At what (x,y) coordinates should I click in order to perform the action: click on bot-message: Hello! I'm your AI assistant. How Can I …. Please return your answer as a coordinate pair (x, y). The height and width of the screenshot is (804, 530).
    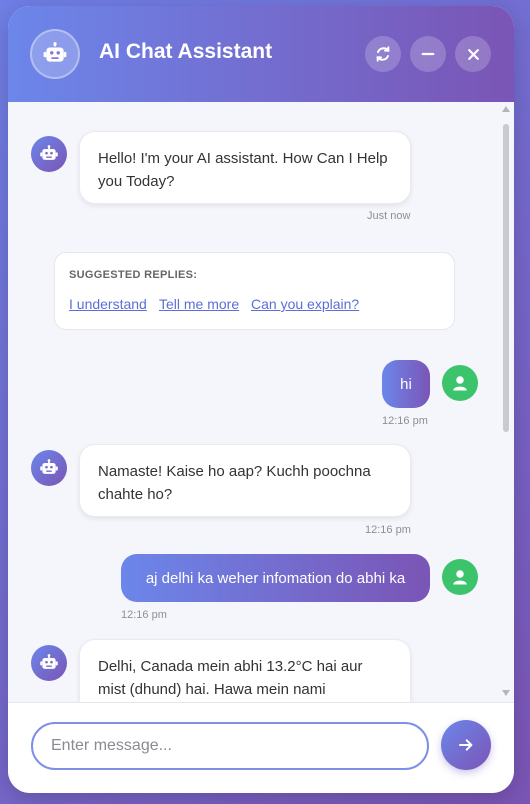
    Looking at the image, I should click on (245, 167).